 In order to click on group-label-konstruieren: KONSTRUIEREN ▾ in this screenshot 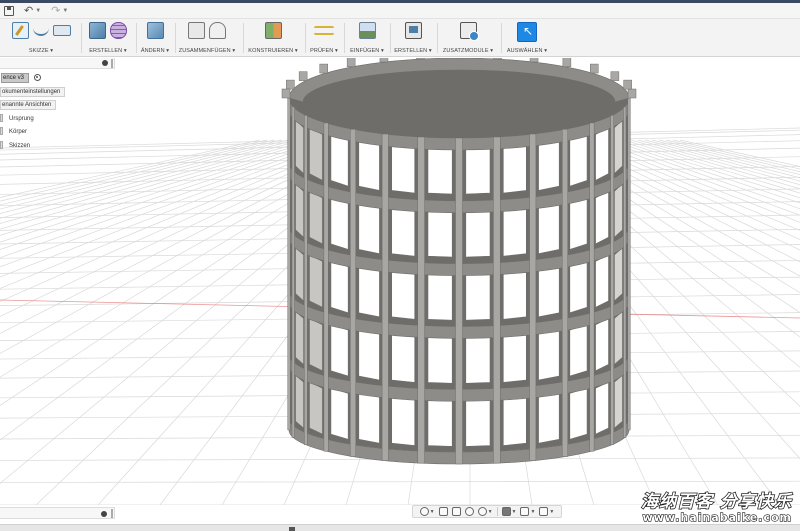, I will do `click(273, 51)`.